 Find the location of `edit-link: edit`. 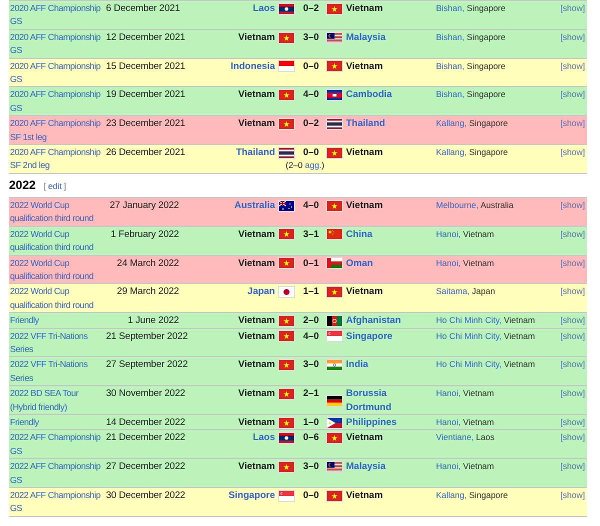

edit-link: edit is located at coordinates (55, 185).